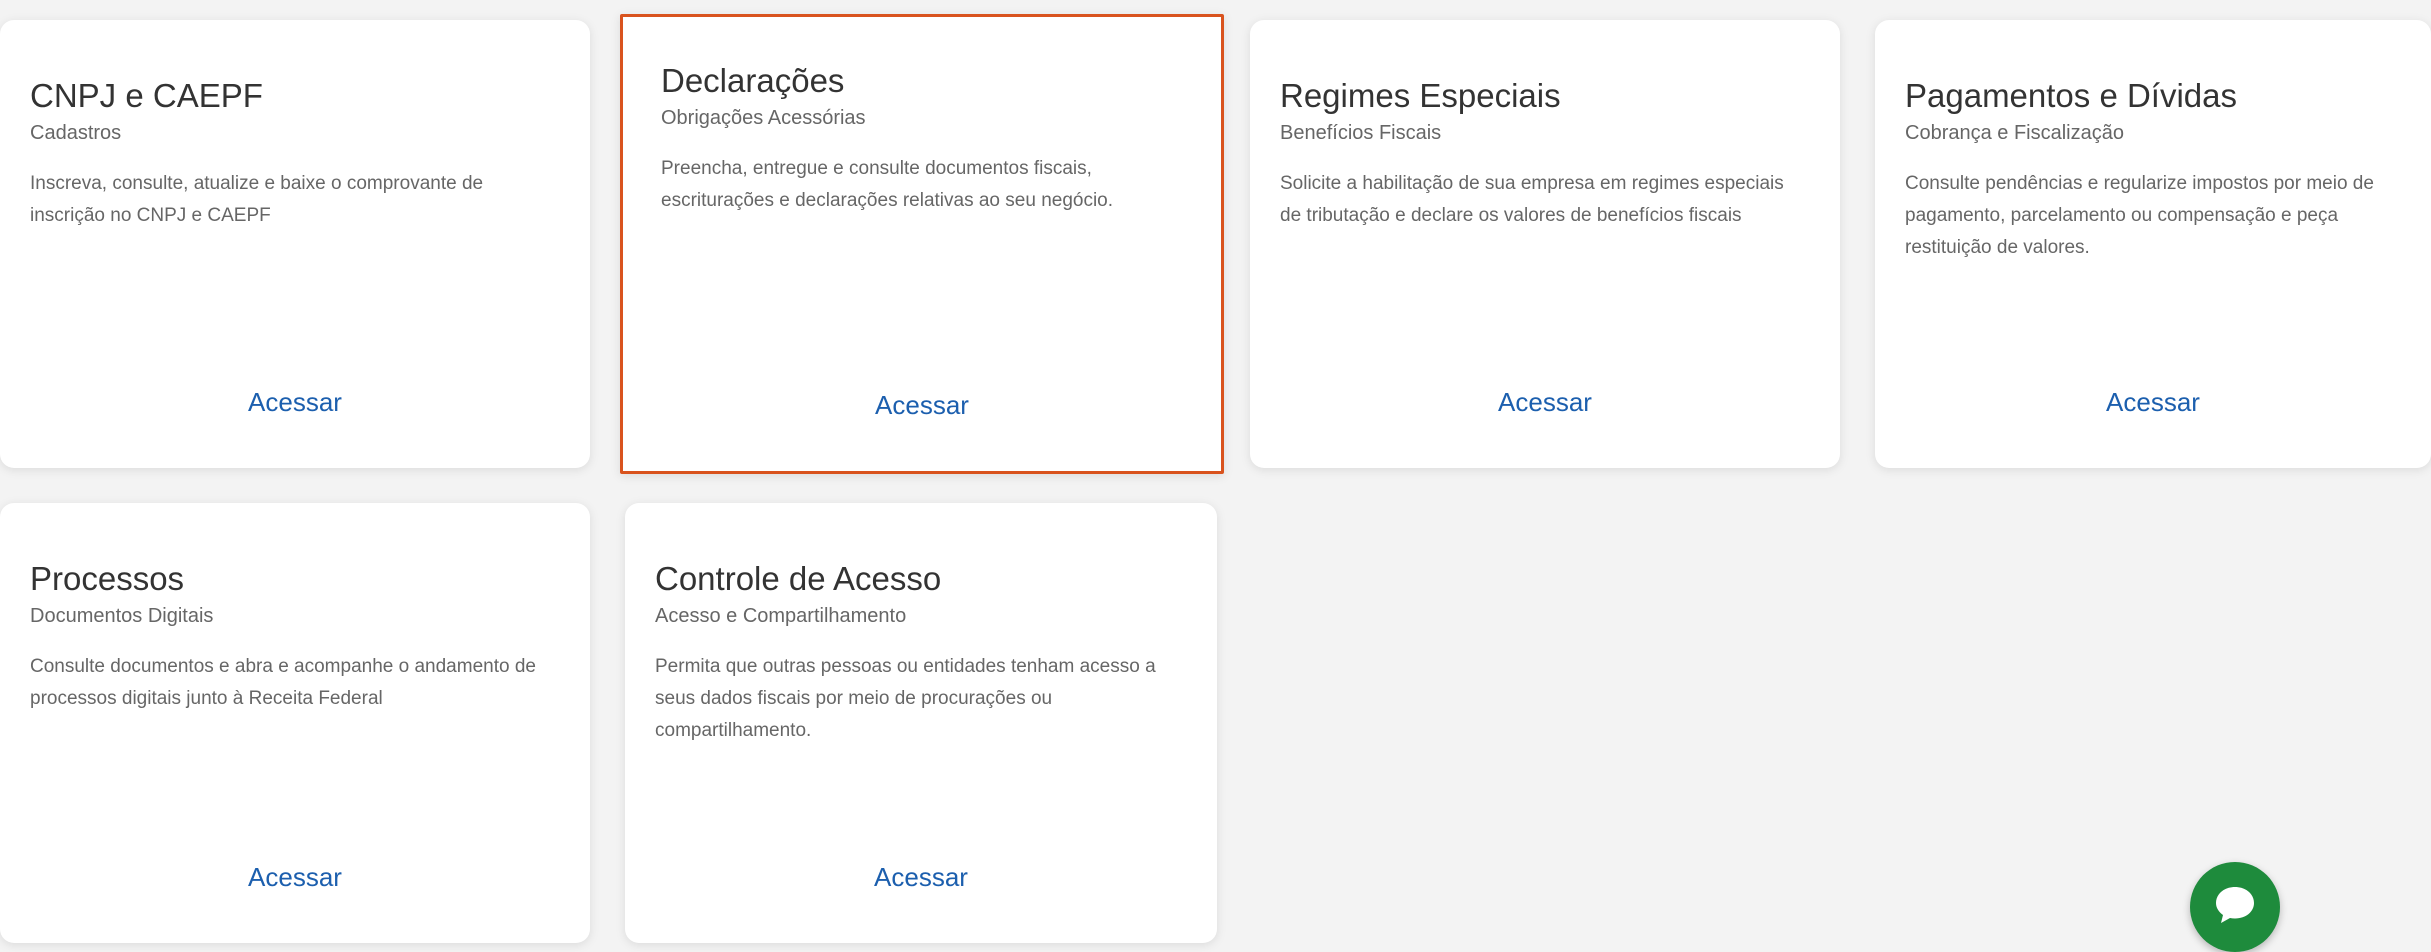  Describe the element at coordinates (763, 118) in the screenshot. I see `card-subtitle: Obrigações Acessórias` at that location.